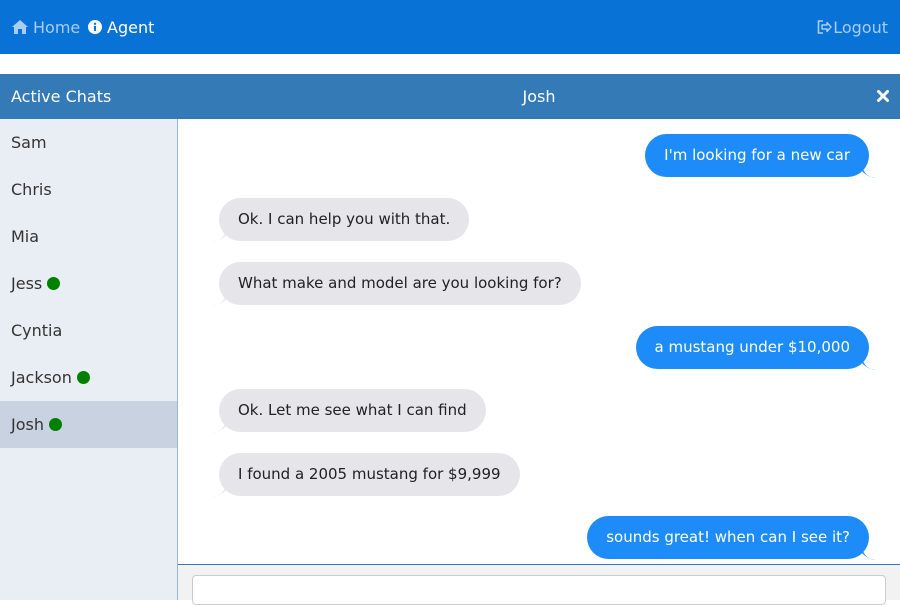  What do you see at coordinates (31, 189) in the screenshot?
I see `contact-name: Chris` at bounding box center [31, 189].